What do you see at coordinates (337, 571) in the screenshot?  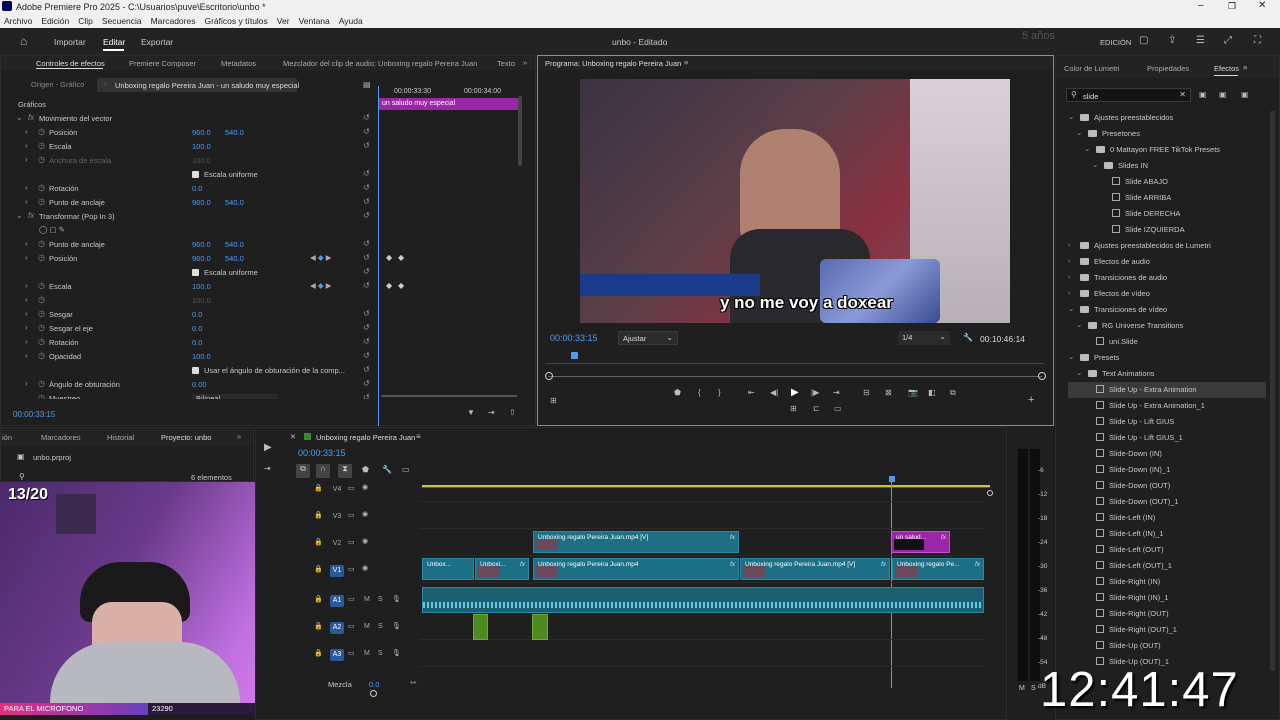 I see `track-name: V1` at bounding box center [337, 571].